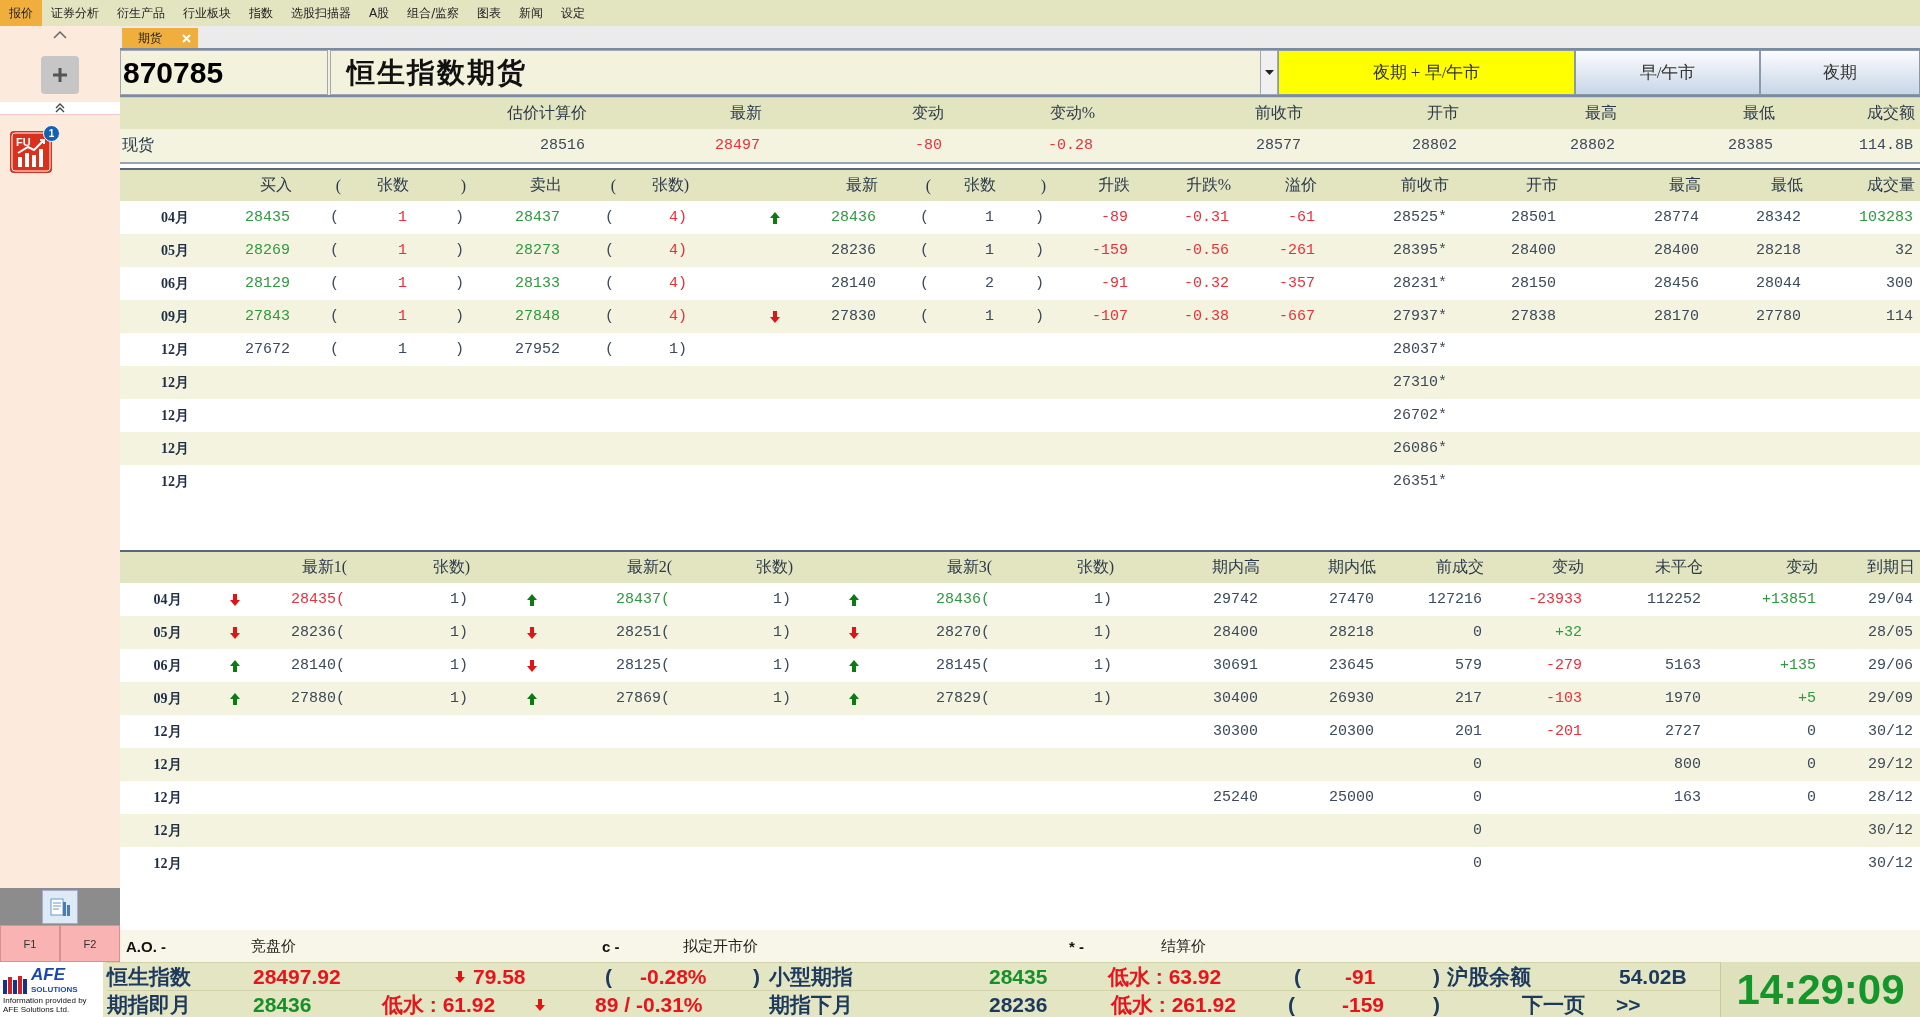 The image size is (1920, 1017). What do you see at coordinates (795, 72) in the screenshot?
I see `name-field: 恒生指数期货` at bounding box center [795, 72].